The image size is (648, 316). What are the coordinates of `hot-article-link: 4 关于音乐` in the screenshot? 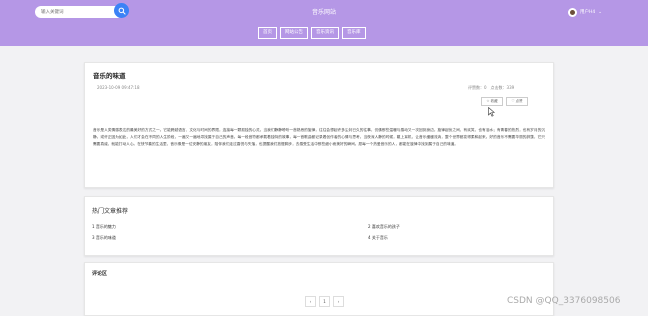 It's located at (378, 238).